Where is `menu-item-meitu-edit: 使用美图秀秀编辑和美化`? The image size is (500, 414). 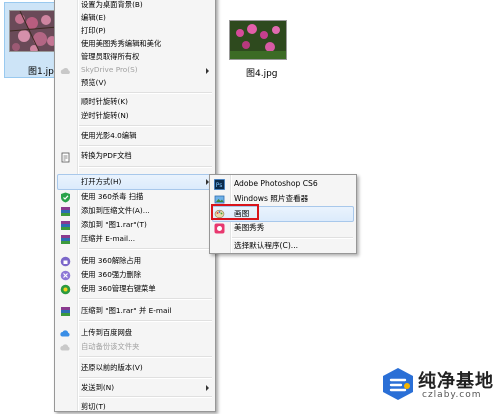 menu-item-meitu-edit: 使用美图秀秀编辑和美化 is located at coordinates (121, 44).